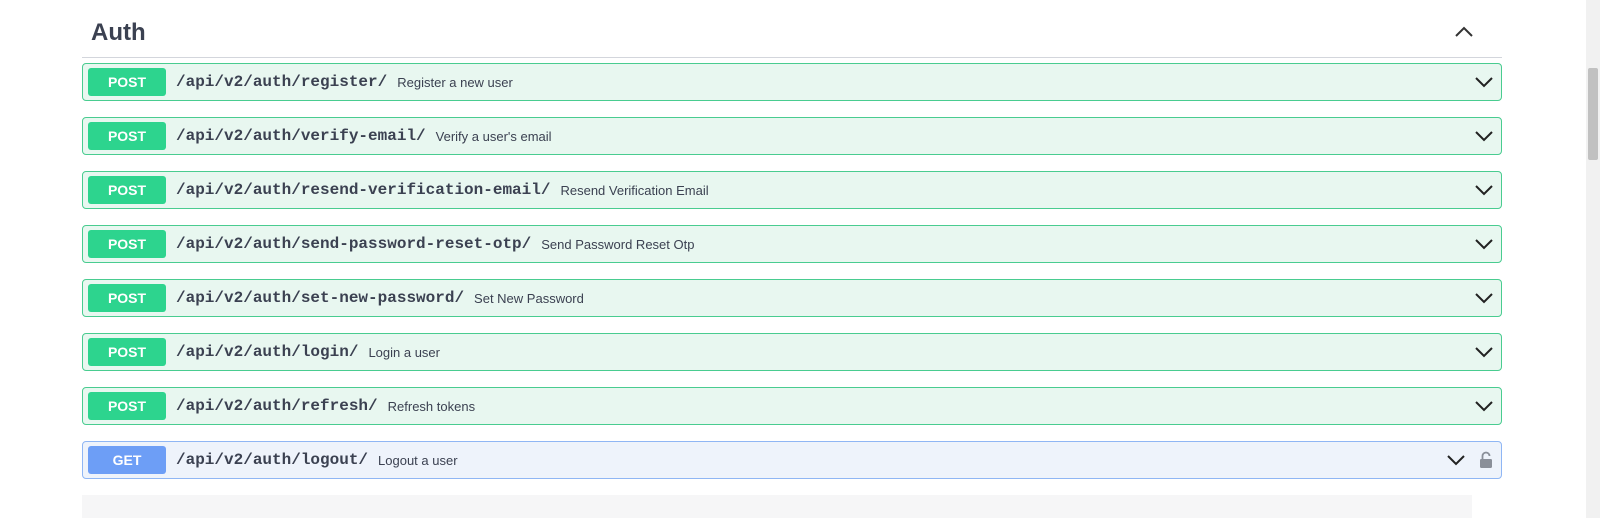  Describe the element at coordinates (792, 29) in the screenshot. I see `section-header: Auth` at that location.